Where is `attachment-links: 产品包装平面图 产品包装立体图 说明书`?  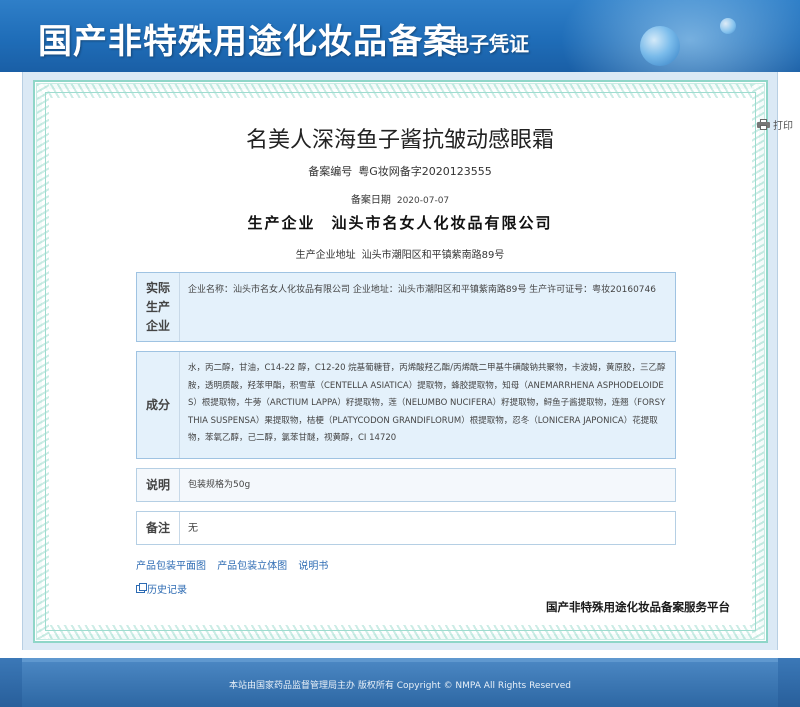 attachment-links: 产品包装平面图 产品包装立体图 说明书 is located at coordinates (236, 564).